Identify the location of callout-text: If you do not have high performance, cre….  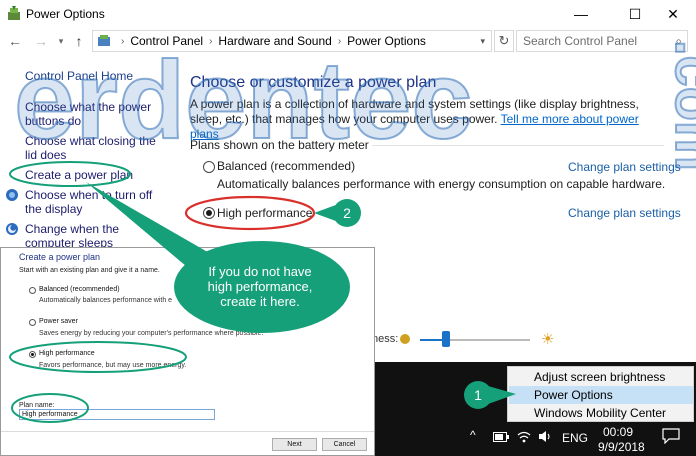
(260, 286).